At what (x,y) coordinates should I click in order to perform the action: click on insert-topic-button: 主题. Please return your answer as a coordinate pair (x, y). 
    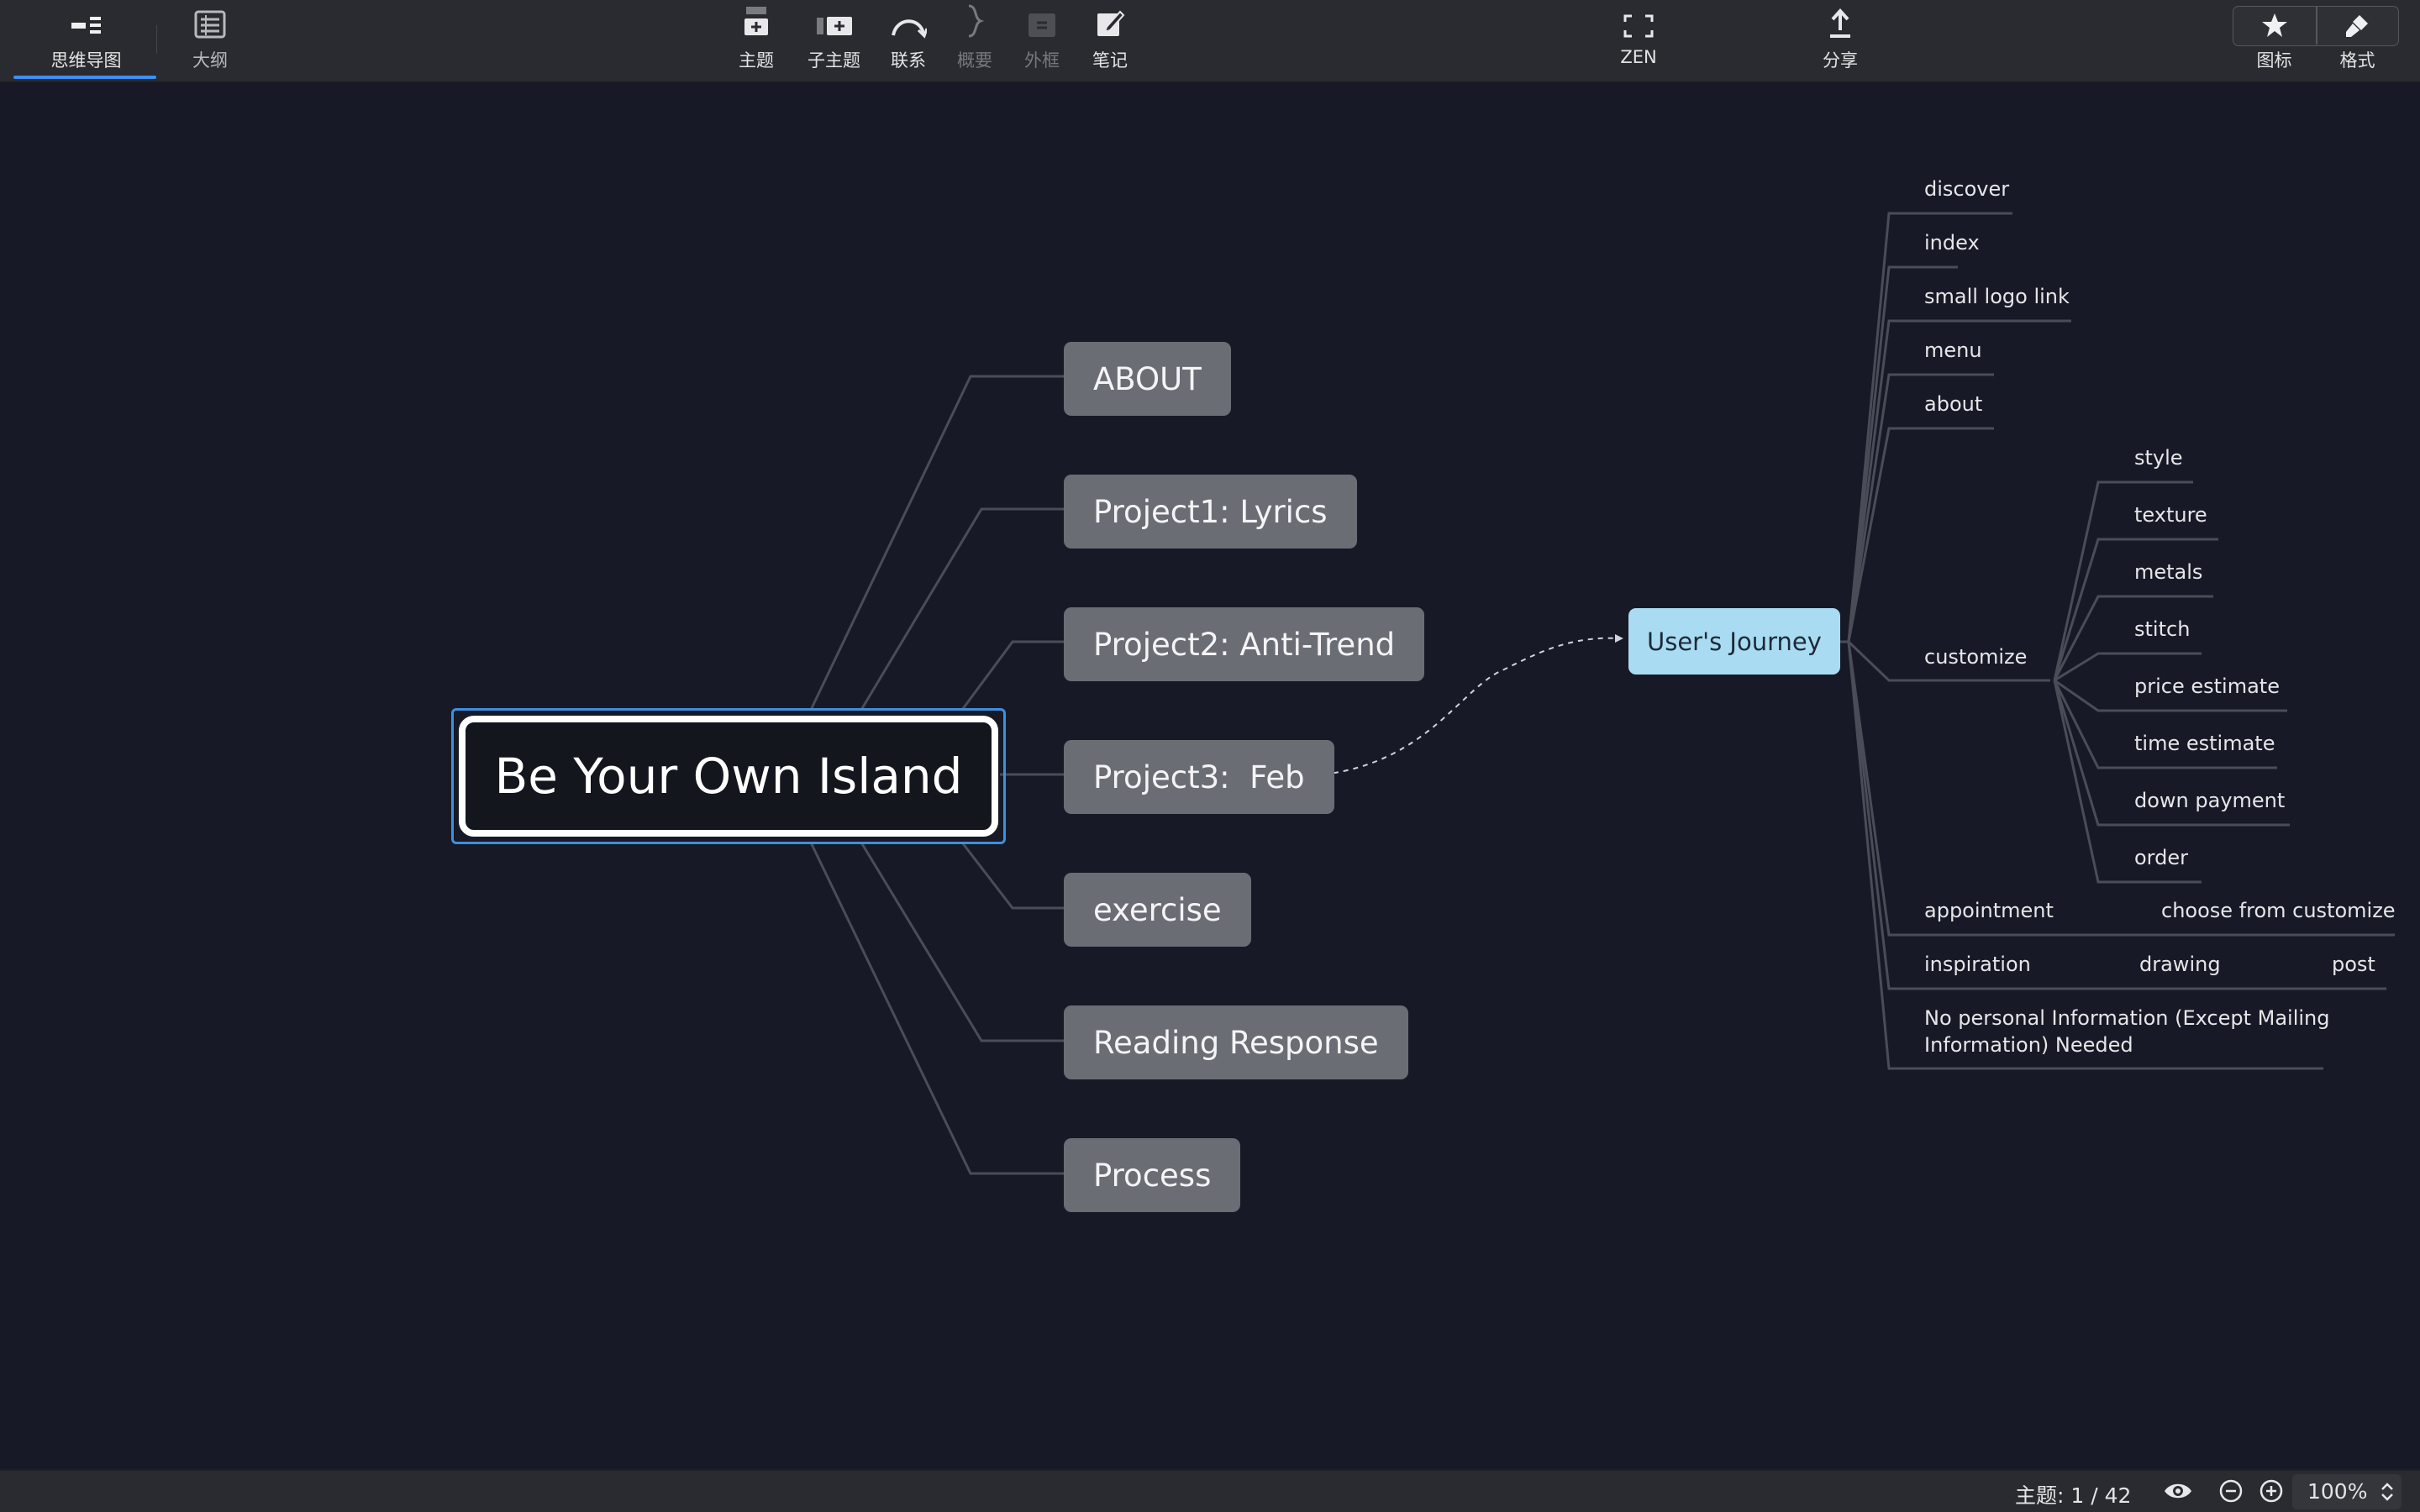
    Looking at the image, I should click on (756, 40).